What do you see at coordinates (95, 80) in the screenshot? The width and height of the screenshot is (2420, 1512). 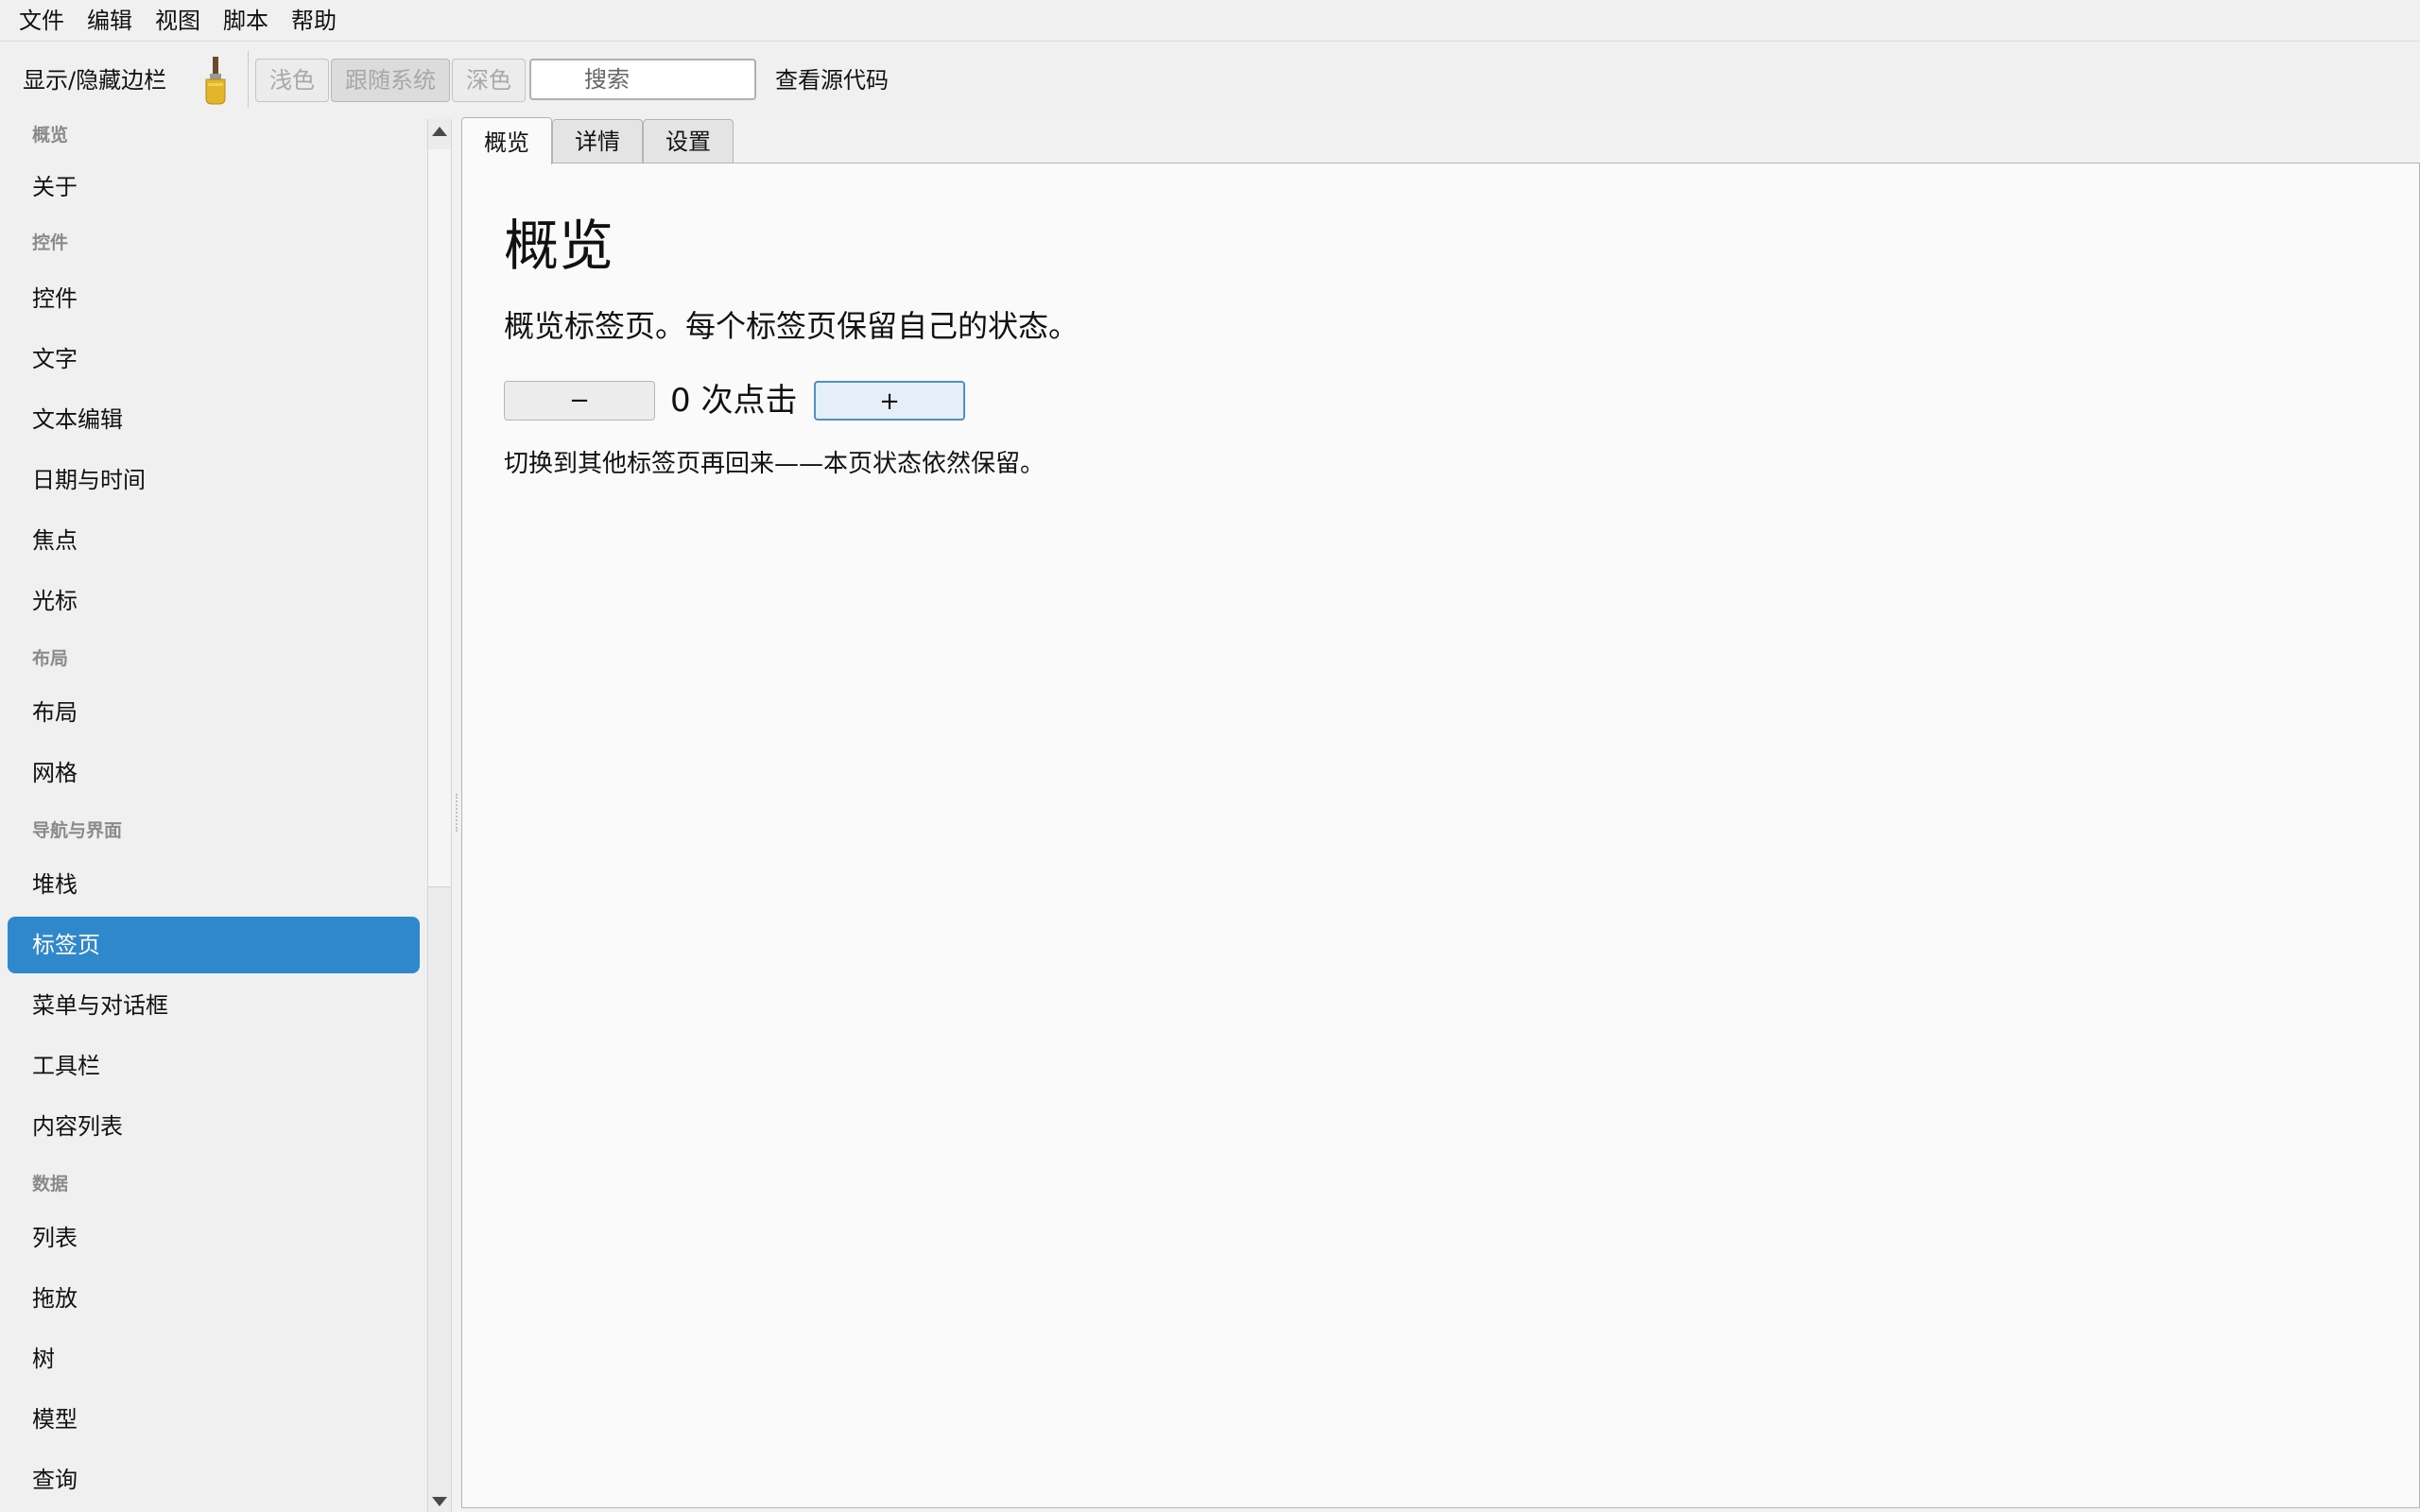 I see `toggle-sidebar-button: 显示/隐藏边栏` at bounding box center [95, 80].